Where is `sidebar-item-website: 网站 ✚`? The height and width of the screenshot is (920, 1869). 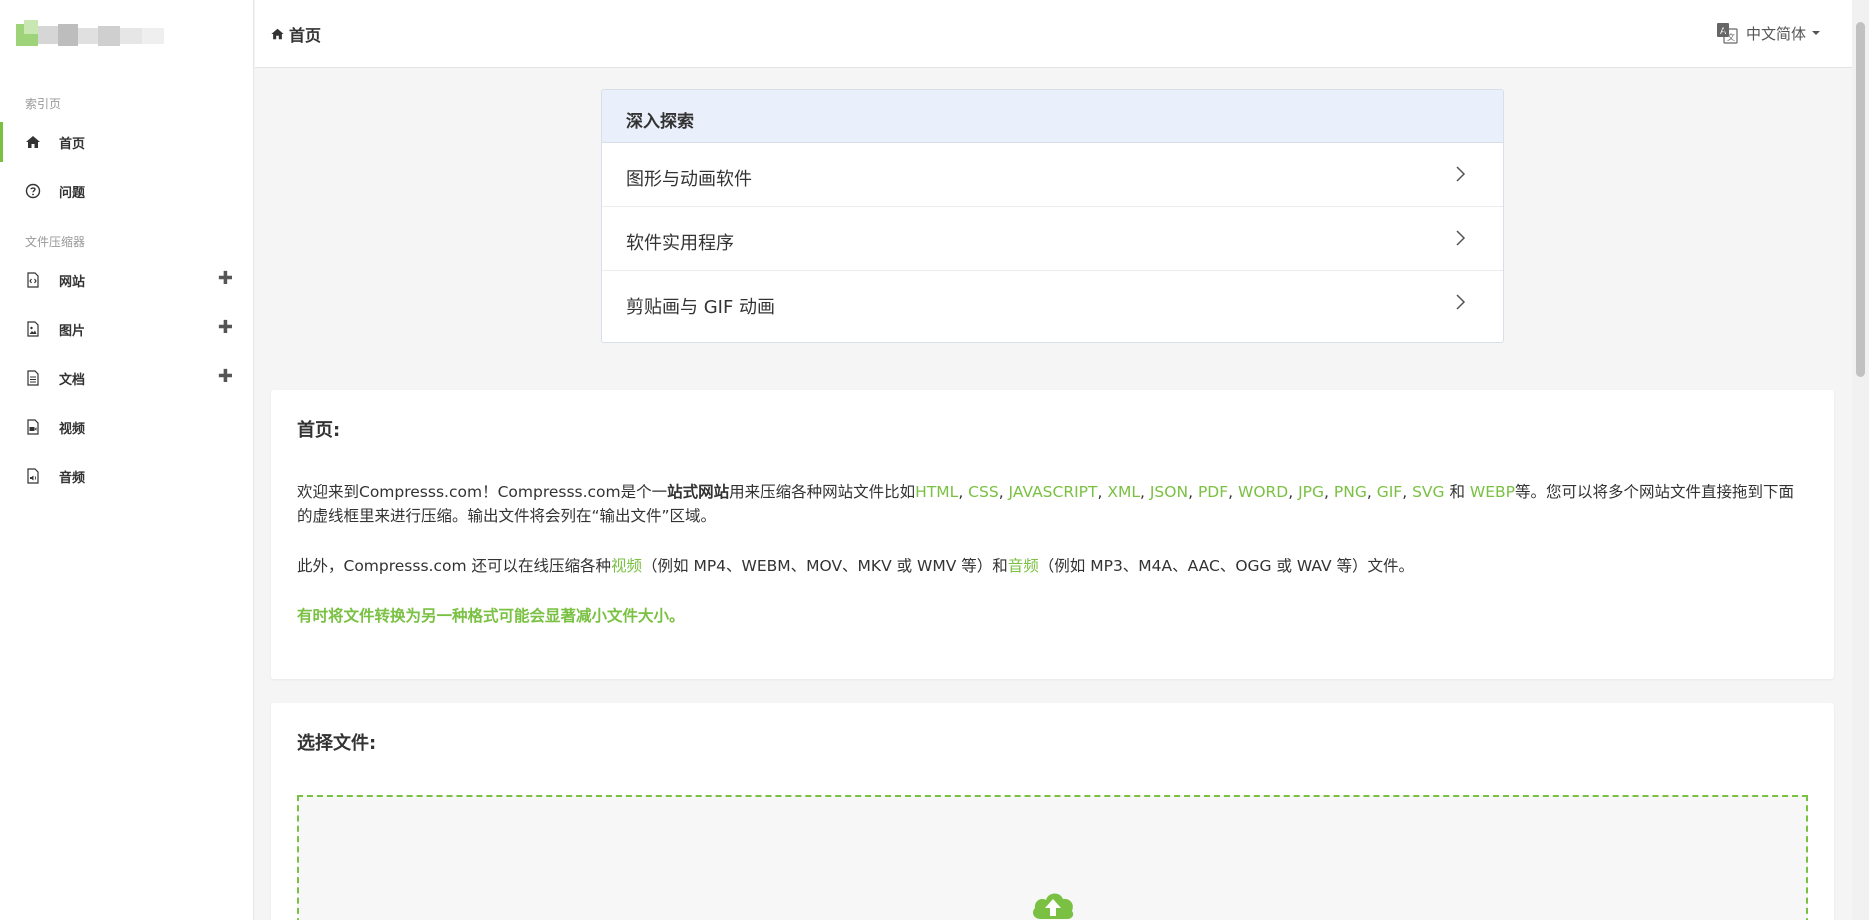 sidebar-item-website: 网站 ✚ is located at coordinates (126, 280).